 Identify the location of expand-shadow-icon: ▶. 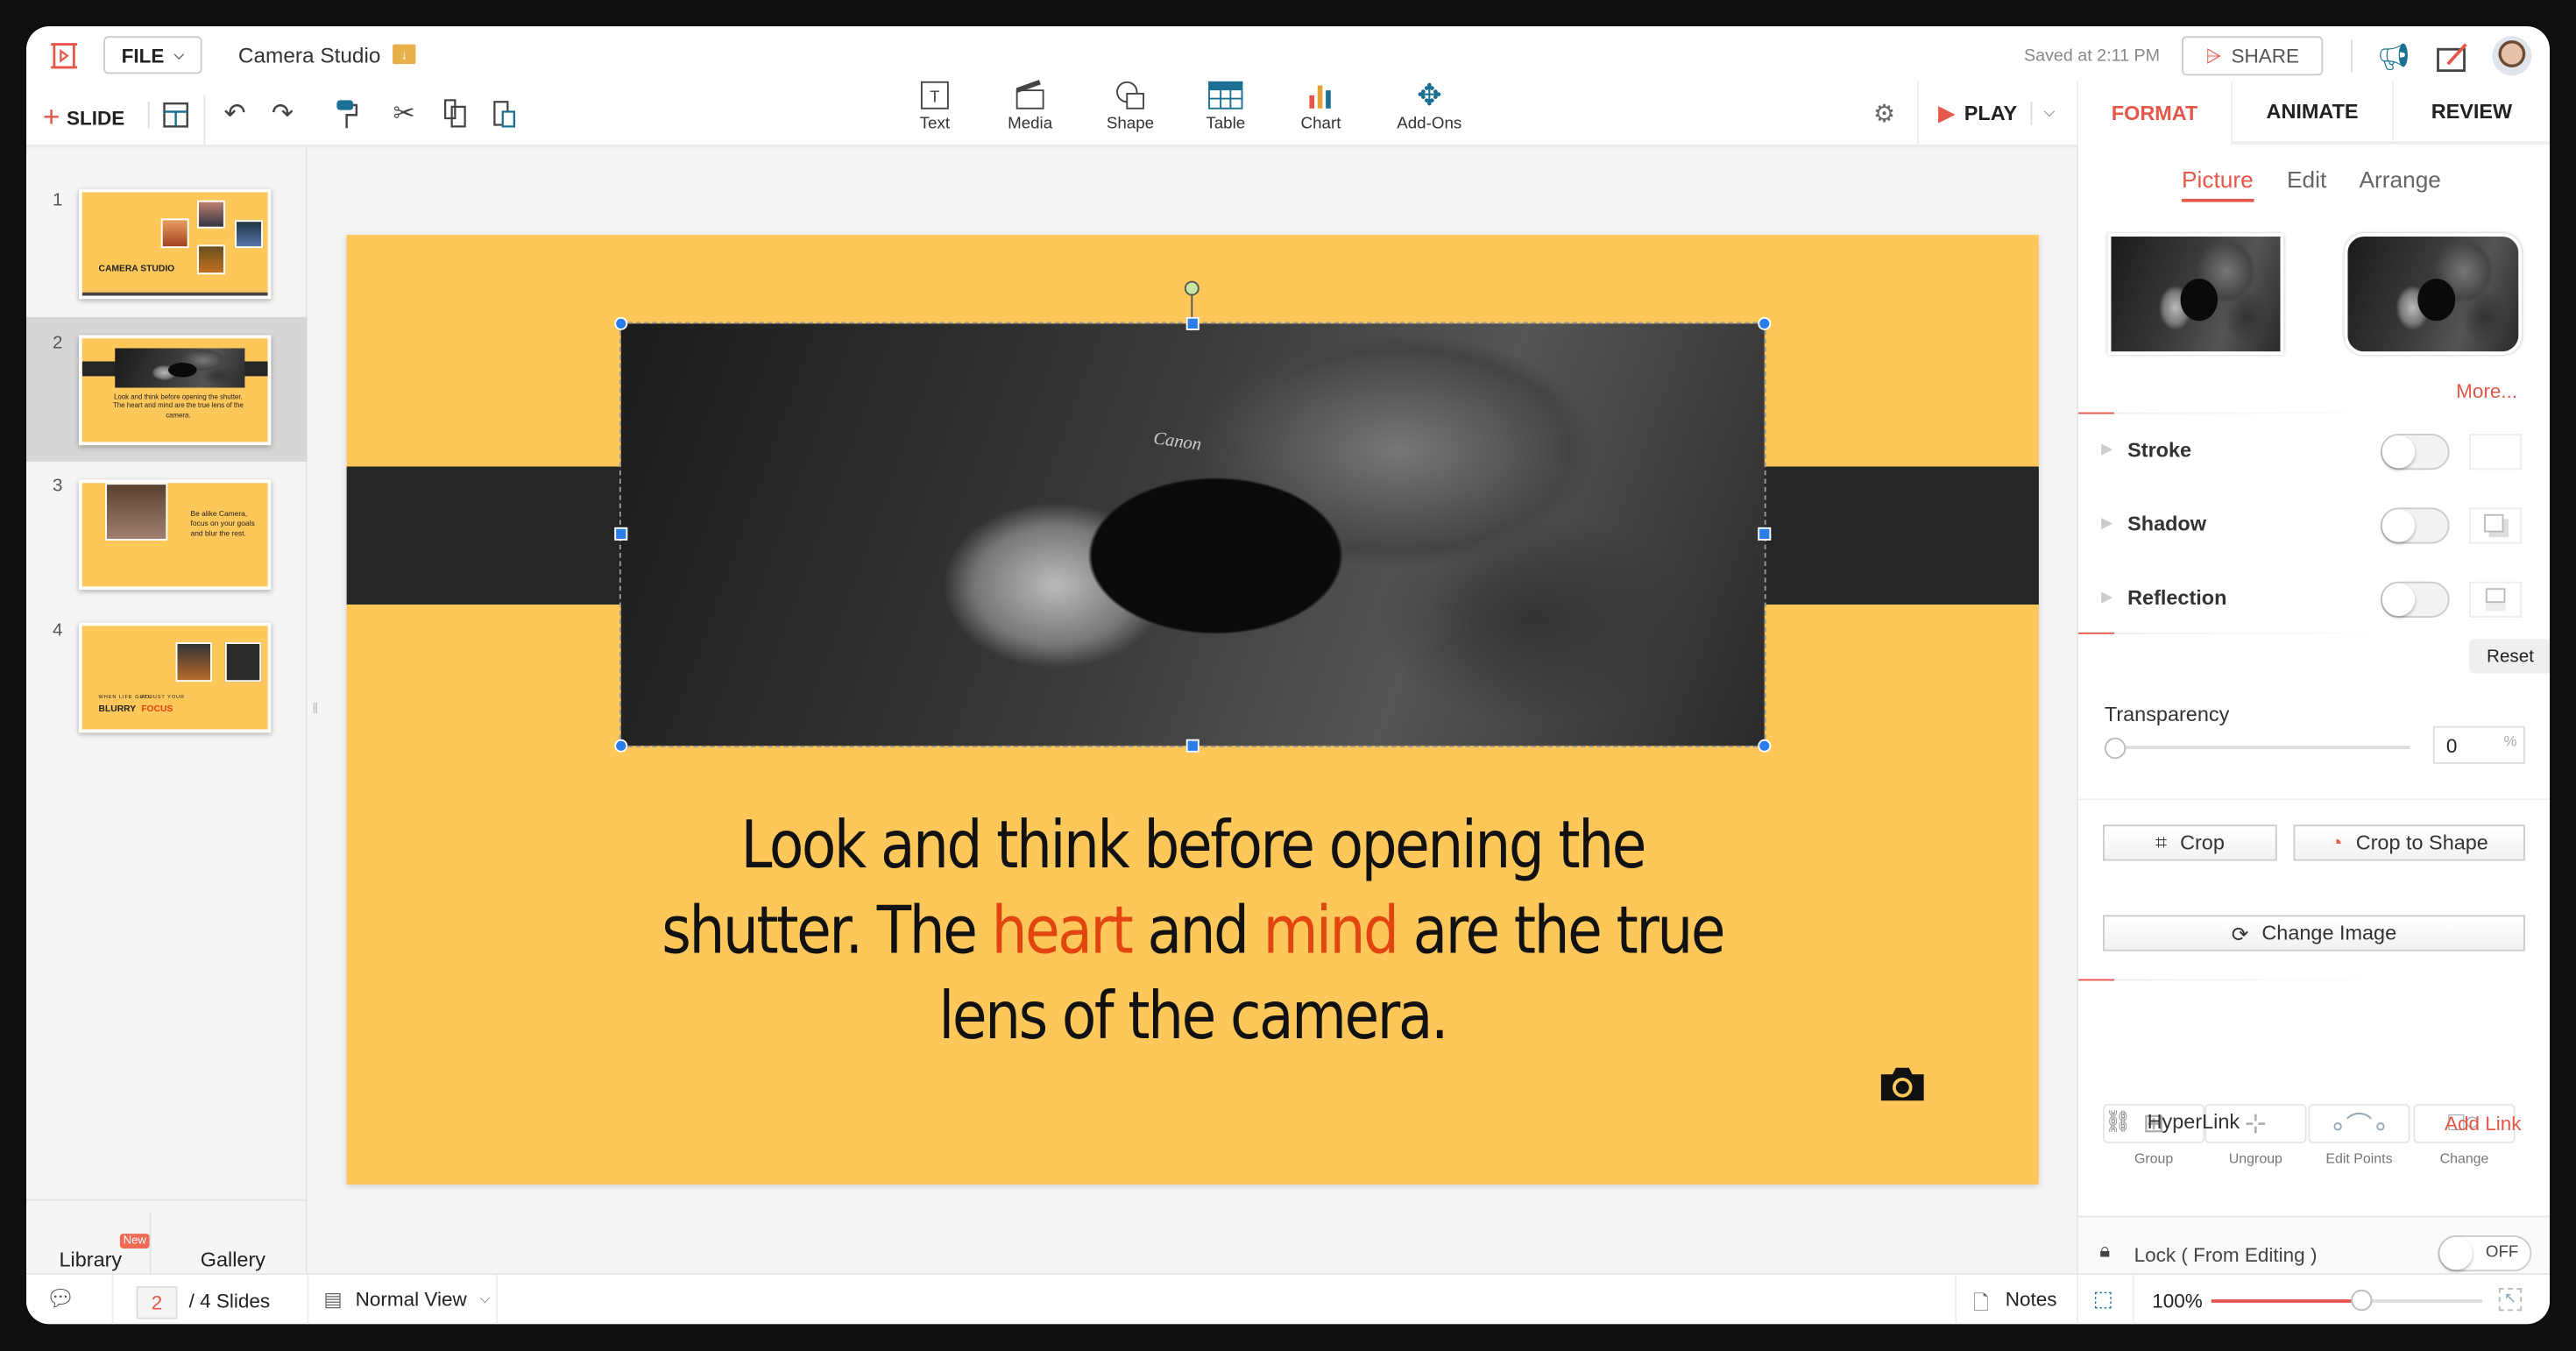
(2106, 523).